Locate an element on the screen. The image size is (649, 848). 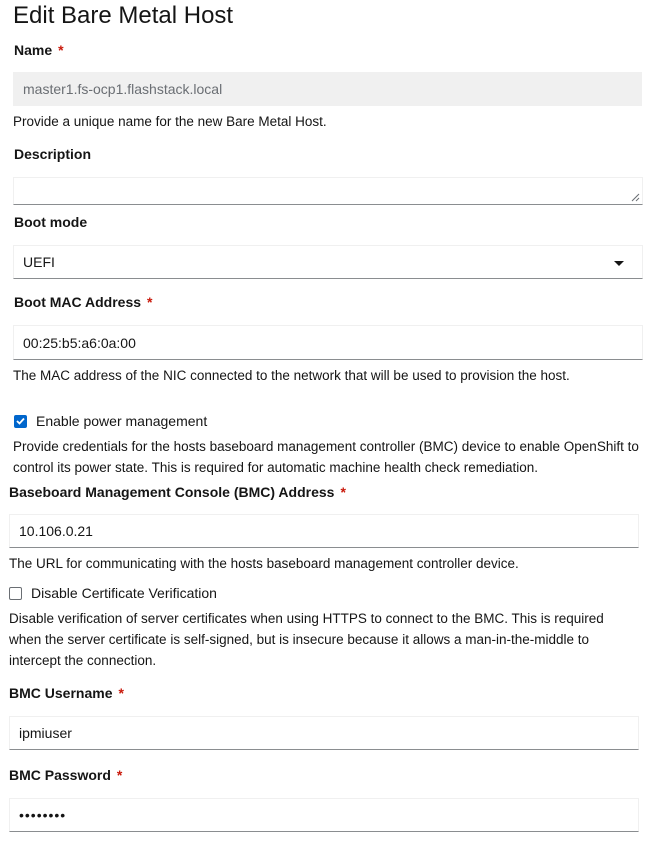
boot-mac-value: 00:25:b5:a6:0a:00 is located at coordinates (79, 342).